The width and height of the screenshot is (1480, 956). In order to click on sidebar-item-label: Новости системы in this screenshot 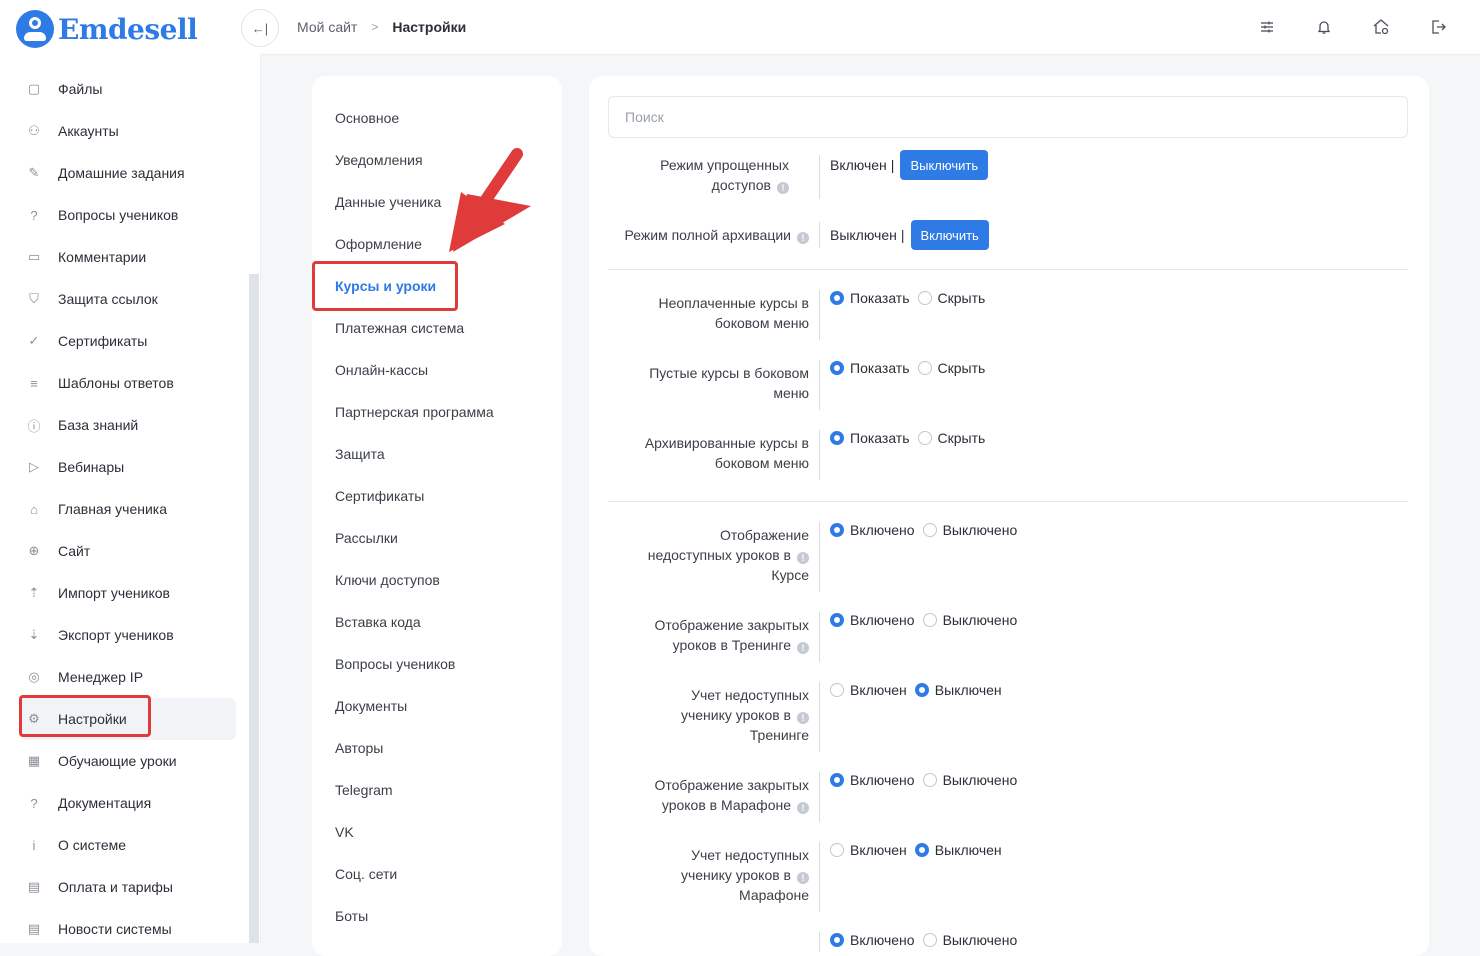, I will do `click(115, 929)`.